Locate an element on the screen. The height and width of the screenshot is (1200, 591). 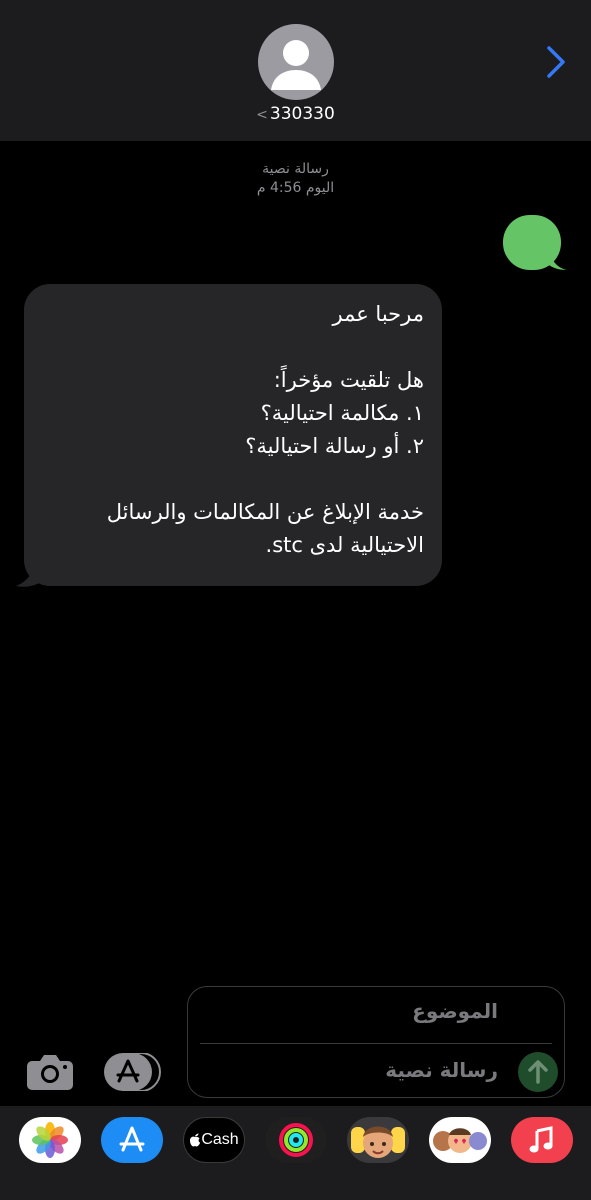
chevron-right-icon is located at coordinates (556, 62).